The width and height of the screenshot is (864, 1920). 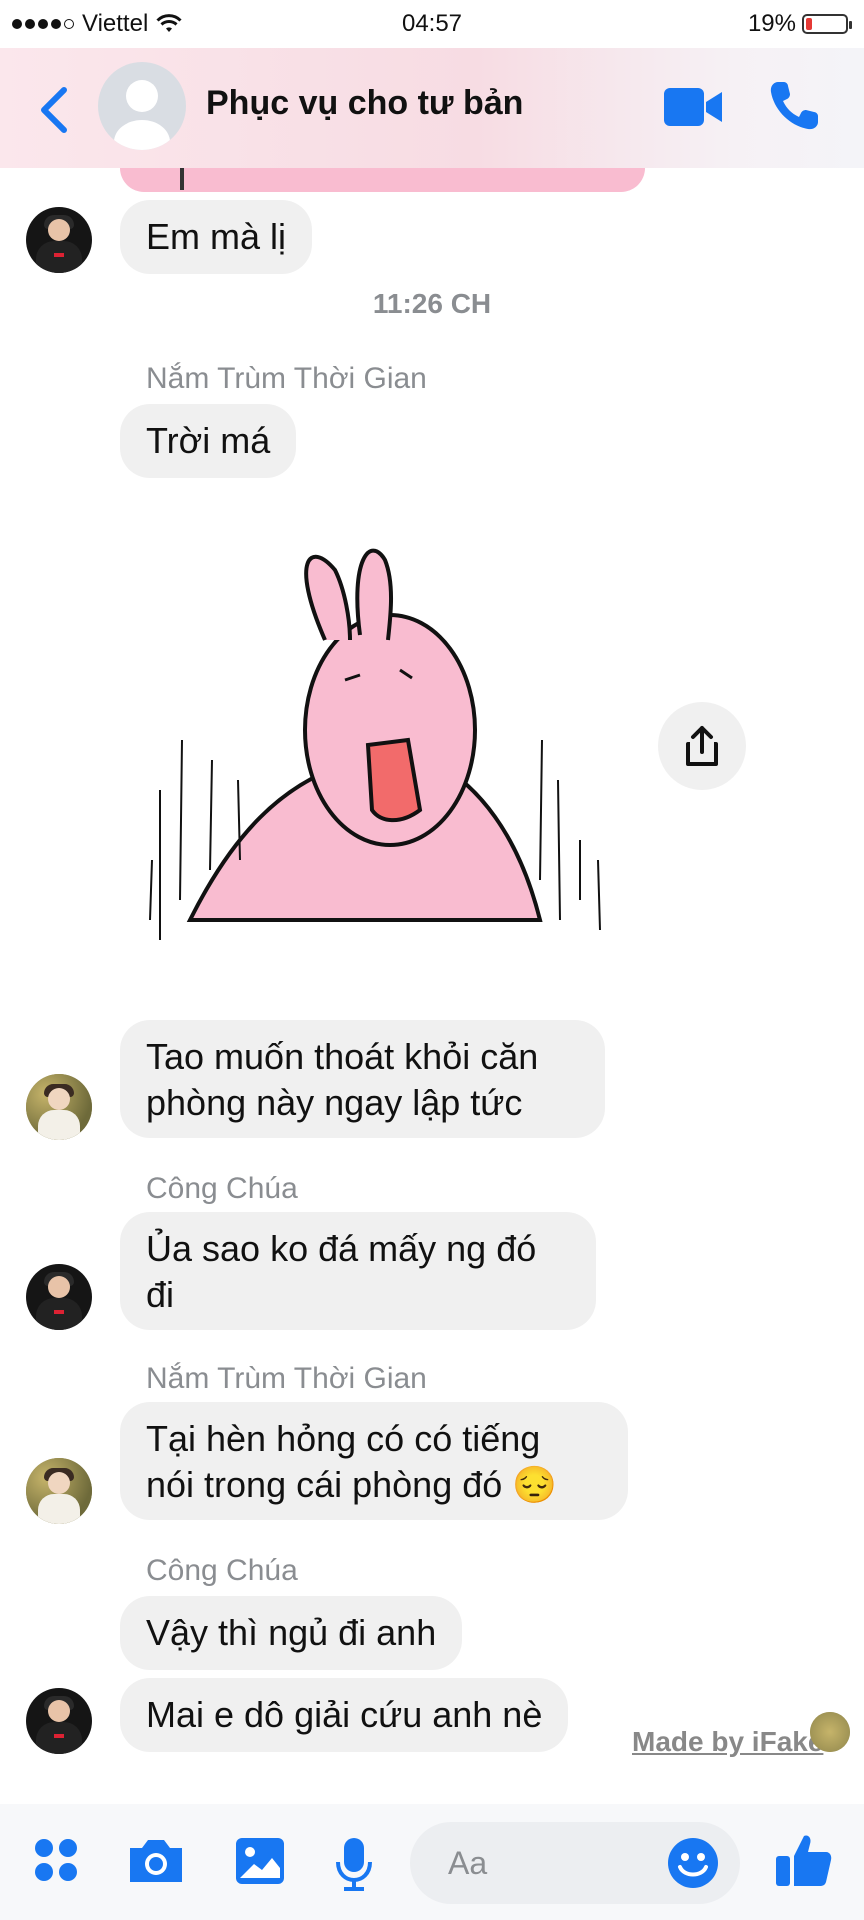 What do you see at coordinates (693, 1863) in the screenshot?
I see `emoji-icon` at bounding box center [693, 1863].